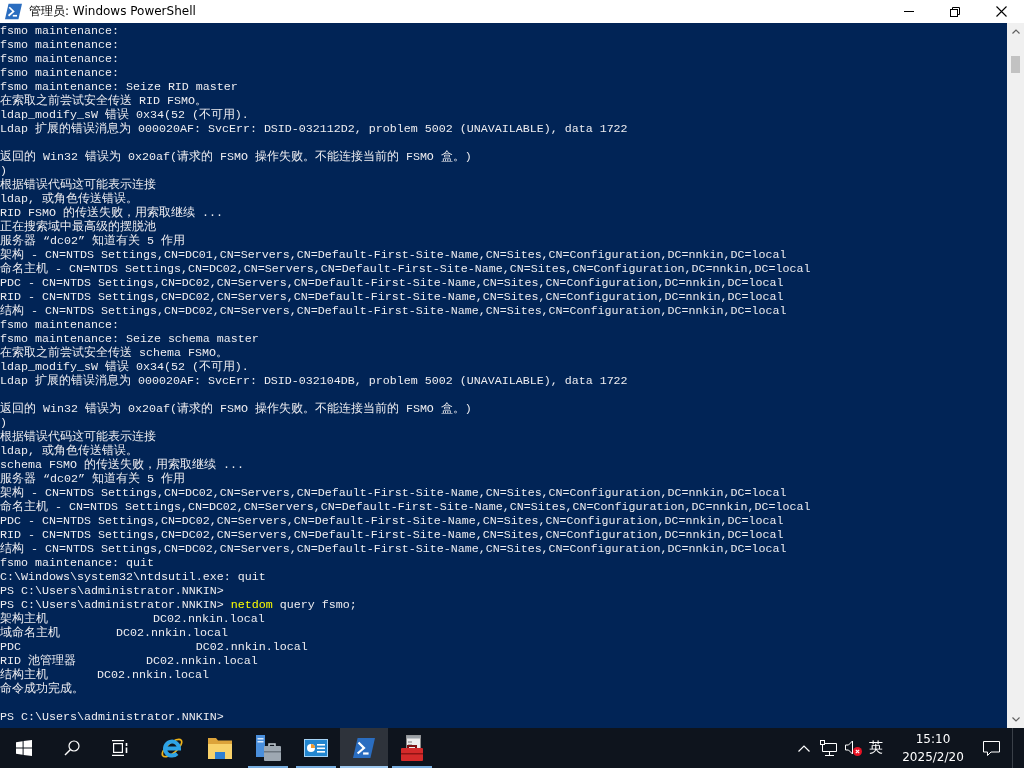 The height and width of the screenshot is (768, 1024). What do you see at coordinates (104, 675) in the screenshot?
I see `console-line: 结构主机 DC02.nnkin.local` at bounding box center [104, 675].